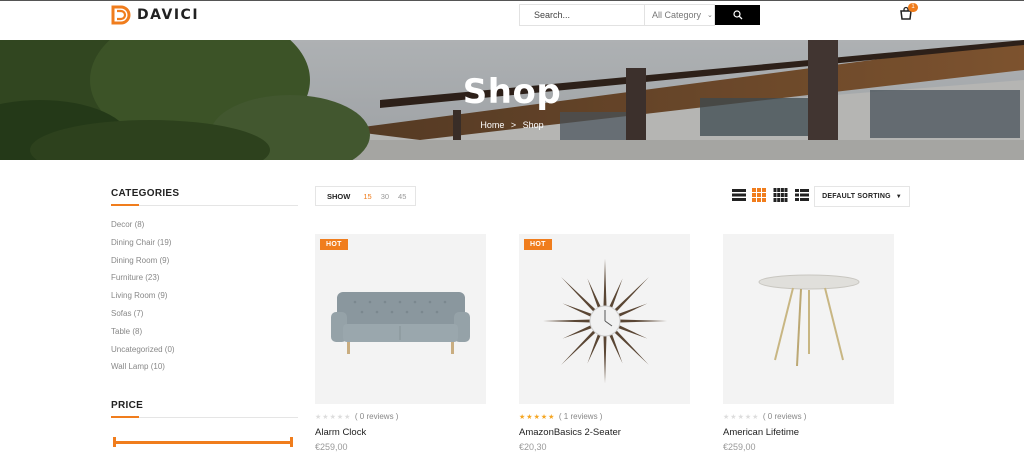 This screenshot has height=456, width=1024. Describe the element at coordinates (512, 20) in the screenshot. I see `site-header: DAVICI All Category ⌄ 1` at that location.